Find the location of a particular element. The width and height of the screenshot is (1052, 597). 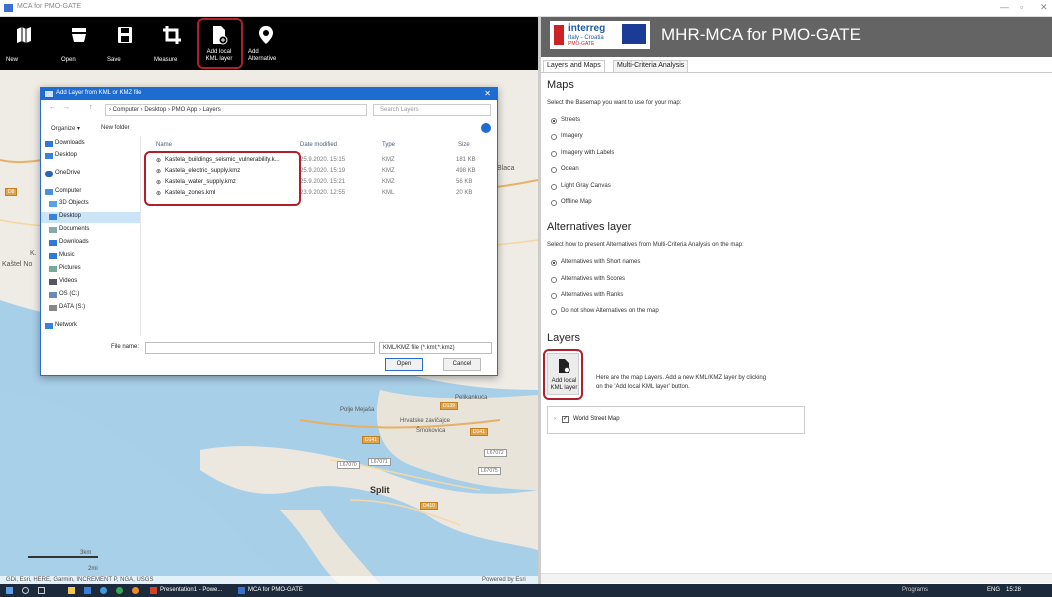

tray-clock: 15:28 is located at coordinates (1013, 590).